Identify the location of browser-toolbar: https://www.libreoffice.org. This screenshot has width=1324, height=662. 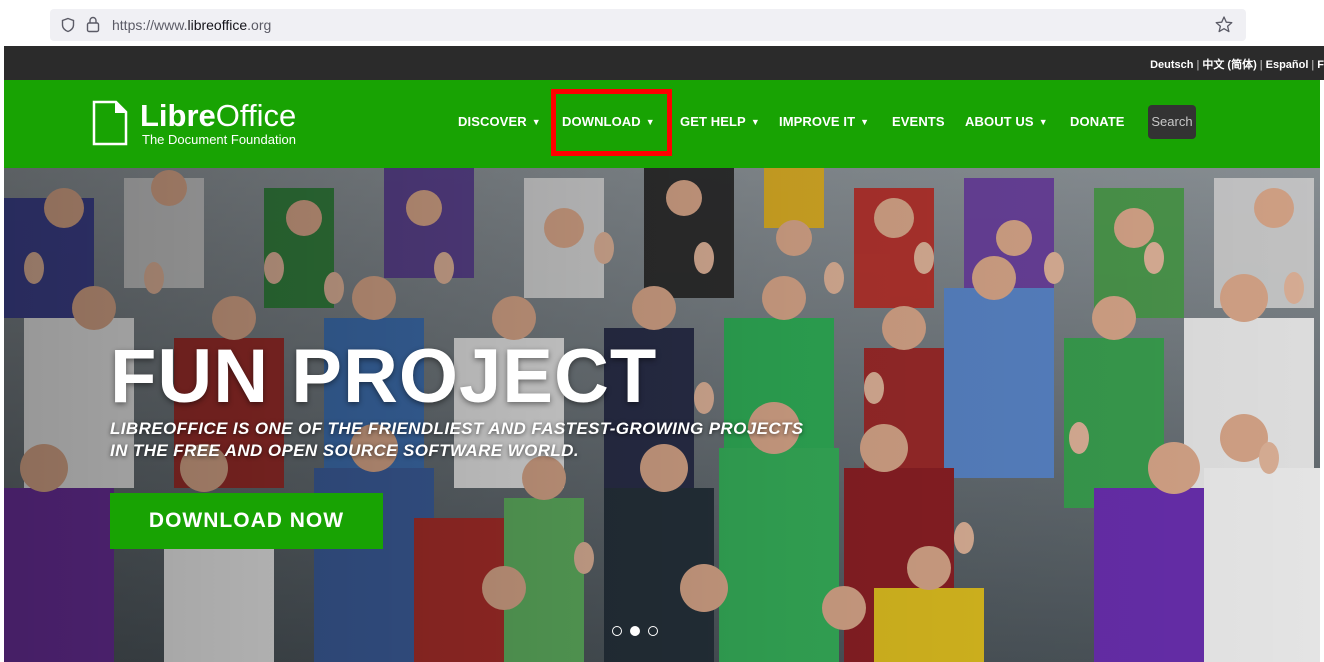
(662, 23).